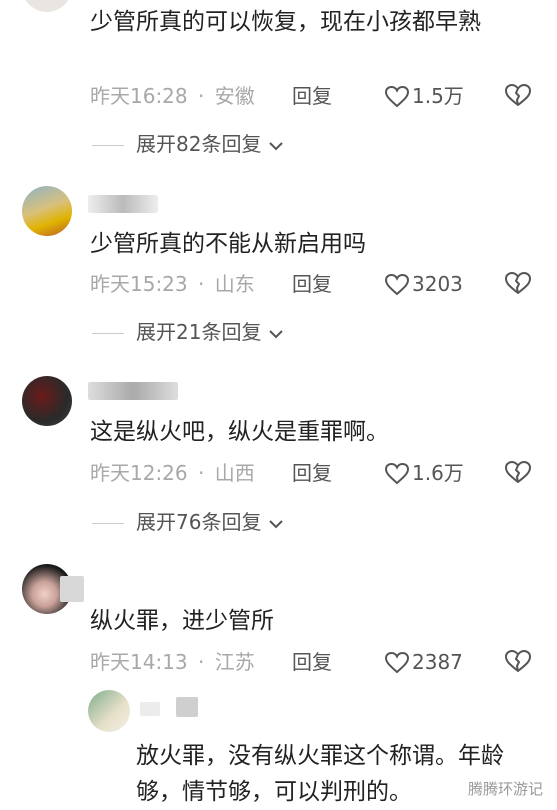 Image resolution: width=557 pixels, height=810 pixels. Describe the element at coordinates (234, 662) in the screenshot. I see `comment-location: 江苏` at that location.